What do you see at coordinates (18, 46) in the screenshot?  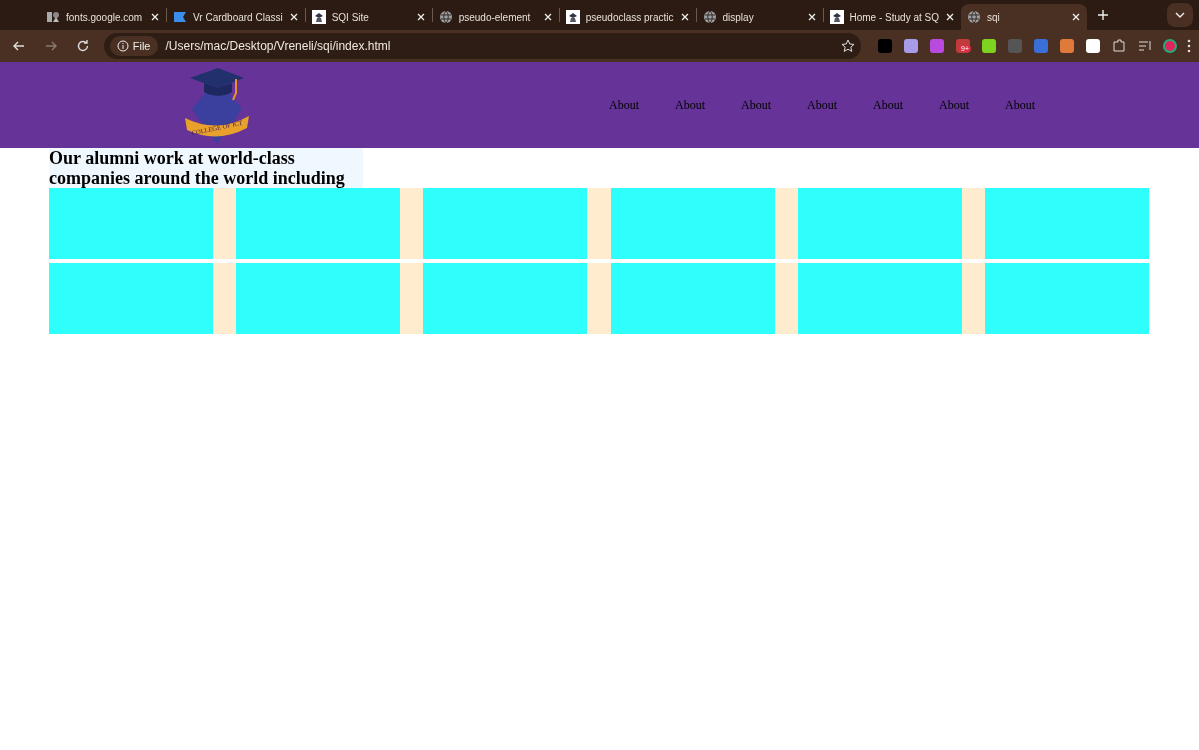 I see `back-arrow-icon` at bounding box center [18, 46].